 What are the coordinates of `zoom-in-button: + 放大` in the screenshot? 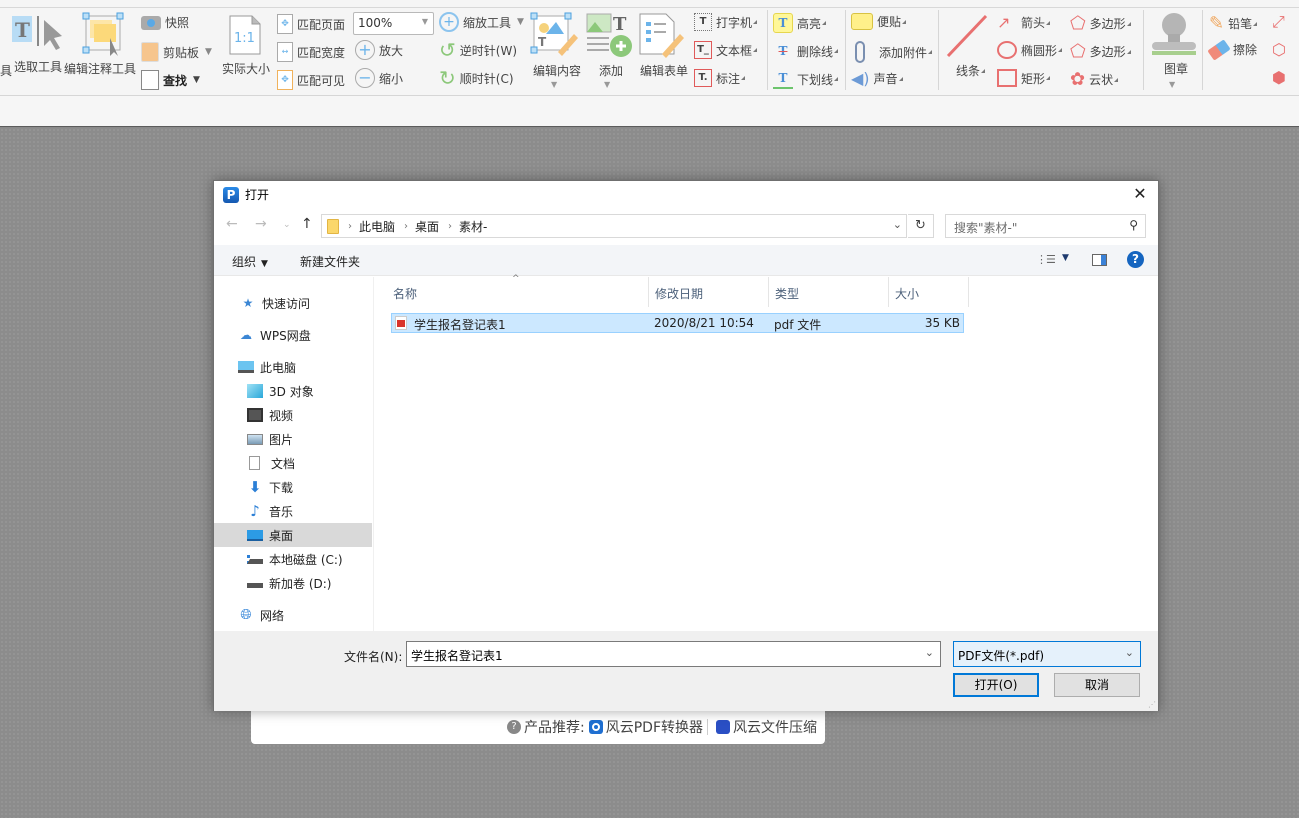 It's located at (379, 50).